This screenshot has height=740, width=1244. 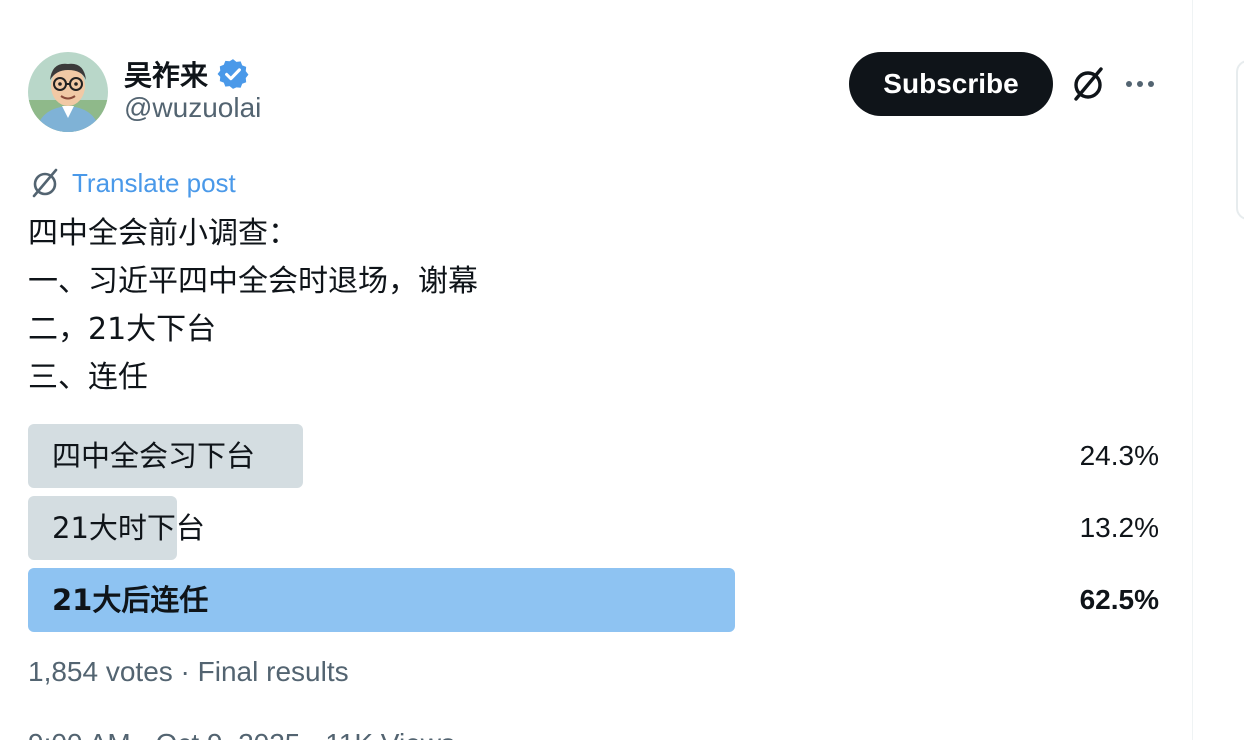 What do you see at coordinates (241, 734) in the screenshot?
I see `post-timestamp: 9:00 AM · Oct 9, 2025 · 11K Views` at bounding box center [241, 734].